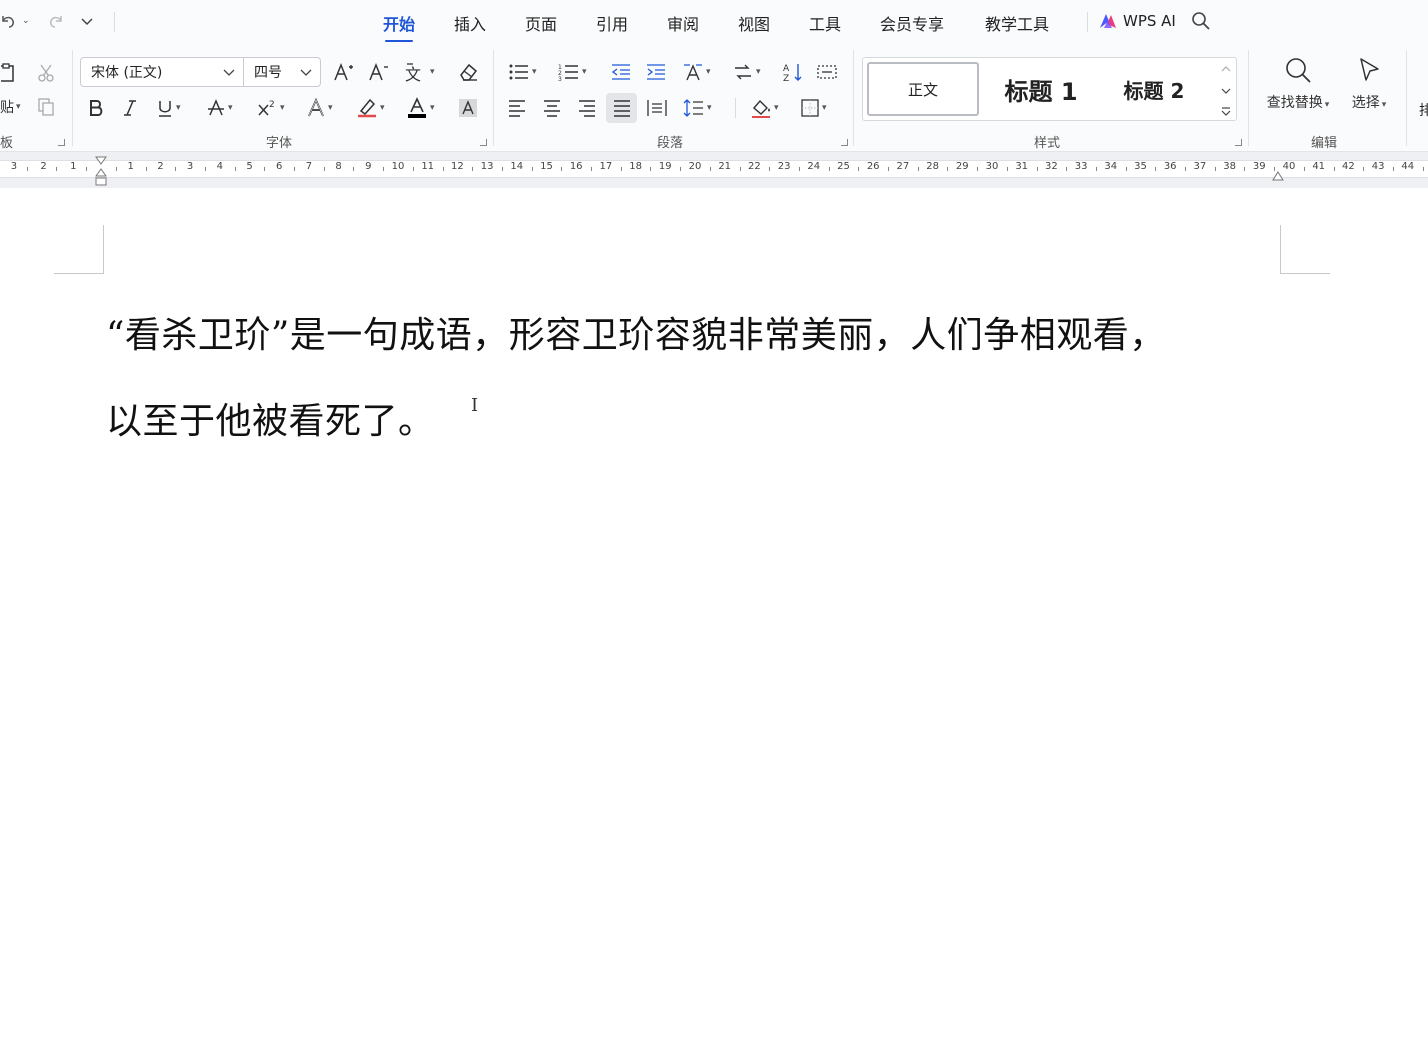 The height and width of the screenshot is (1061, 1428). I want to click on text-flow-button: ▾, so click(746, 72).